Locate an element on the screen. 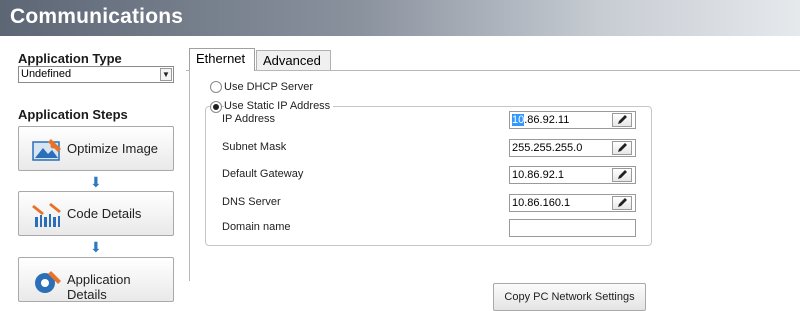  optimize-image-icon is located at coordinates (46, 150).